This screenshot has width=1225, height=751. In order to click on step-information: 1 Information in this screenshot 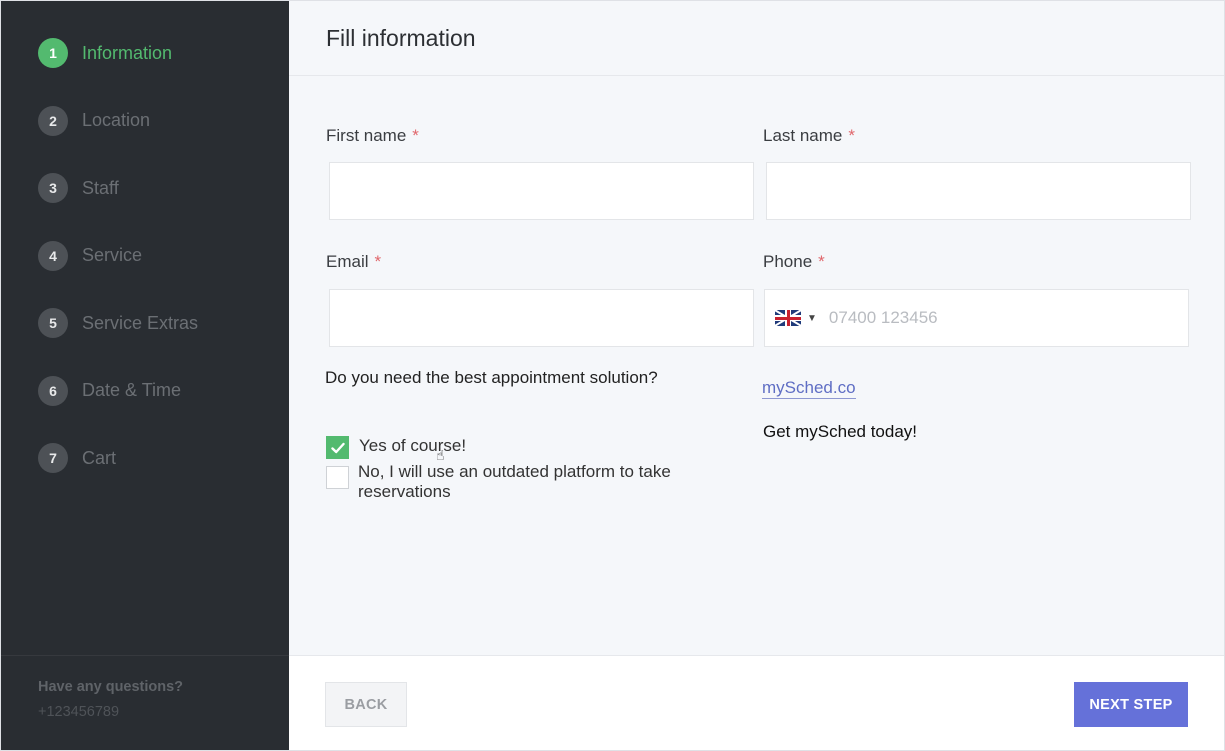, I will do `click(118, 53)`.